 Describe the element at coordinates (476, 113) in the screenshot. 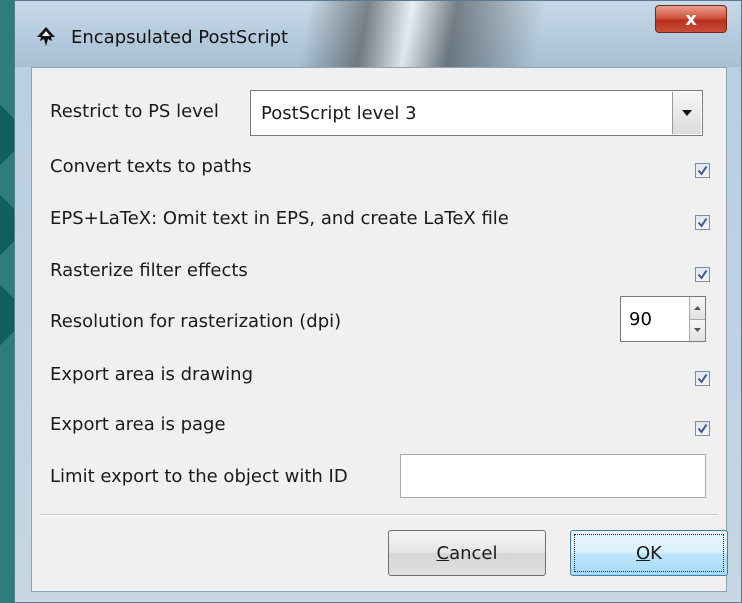

I see `ps-level-select: PostScript level 3` at that location.